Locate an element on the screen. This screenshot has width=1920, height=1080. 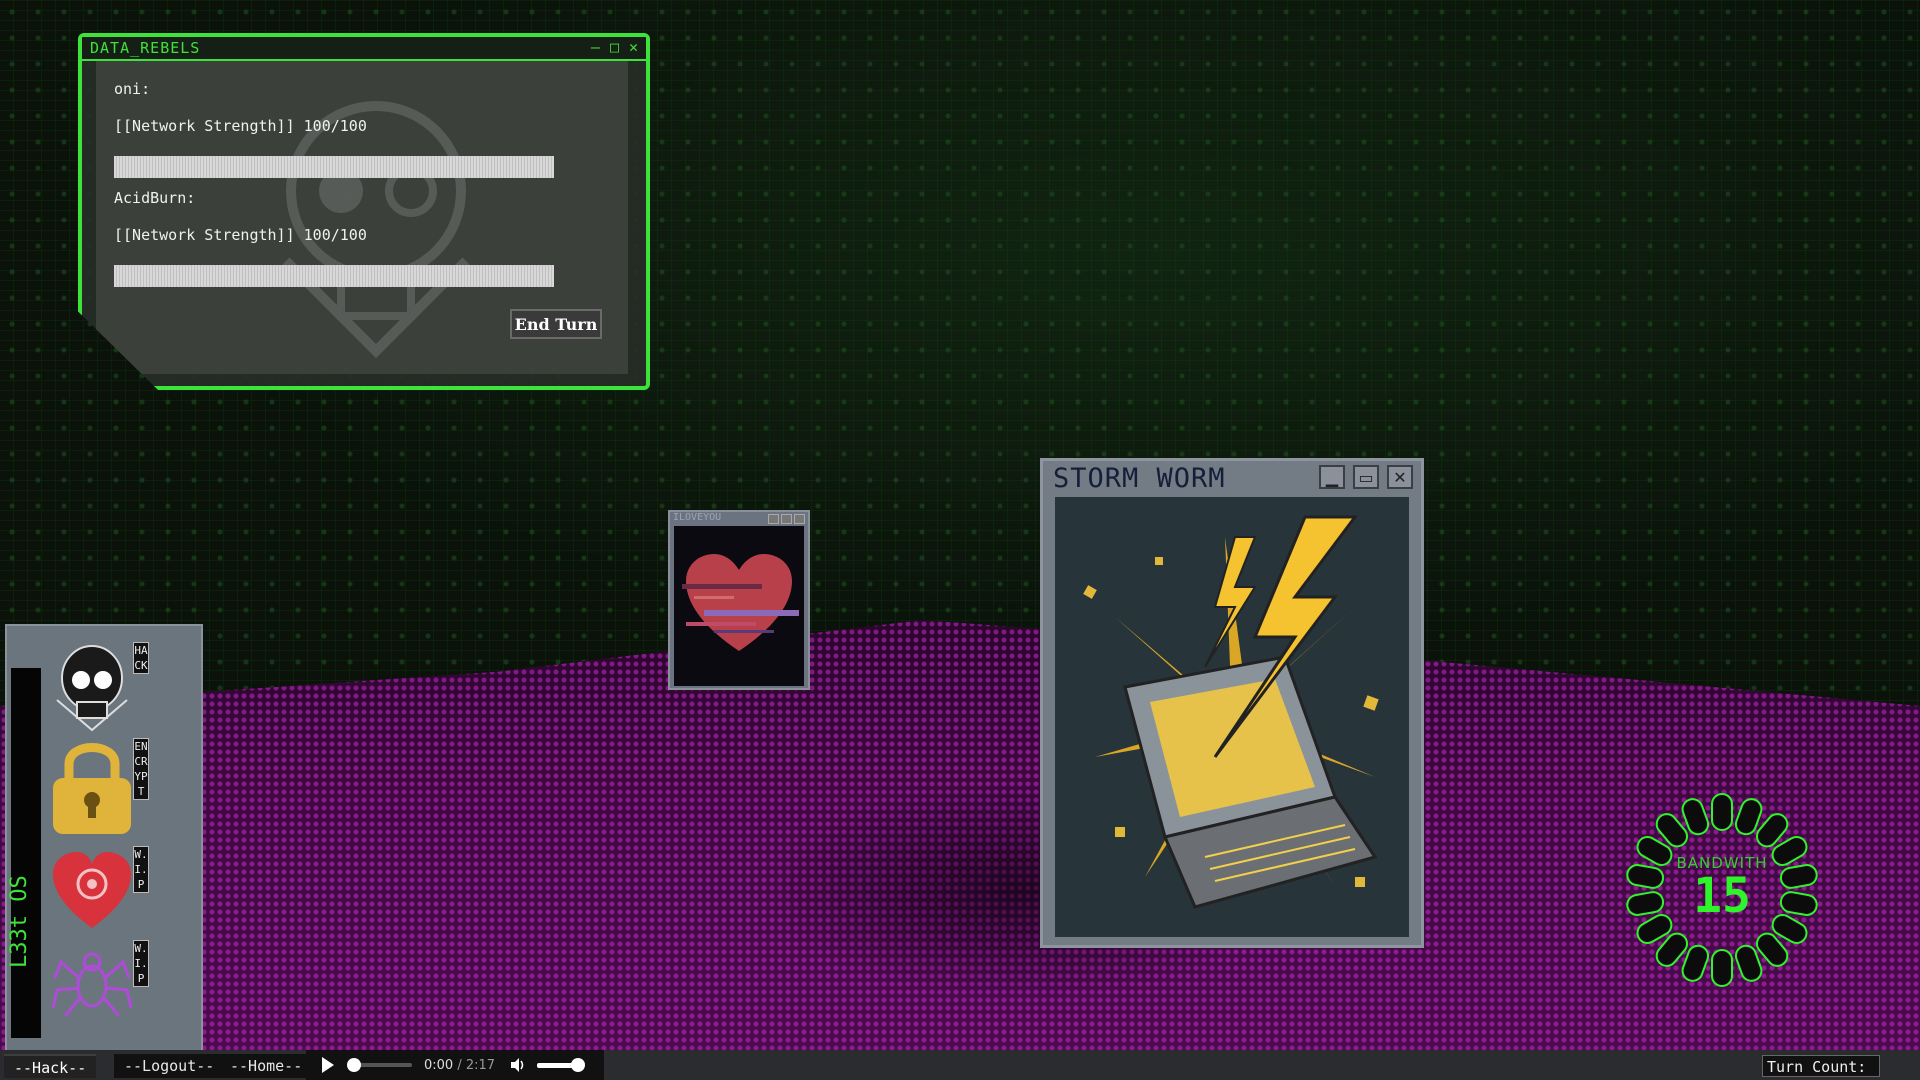
panel-titlebar: DATA_REBELS – □ ✕ is located at coordinates (364, 49).